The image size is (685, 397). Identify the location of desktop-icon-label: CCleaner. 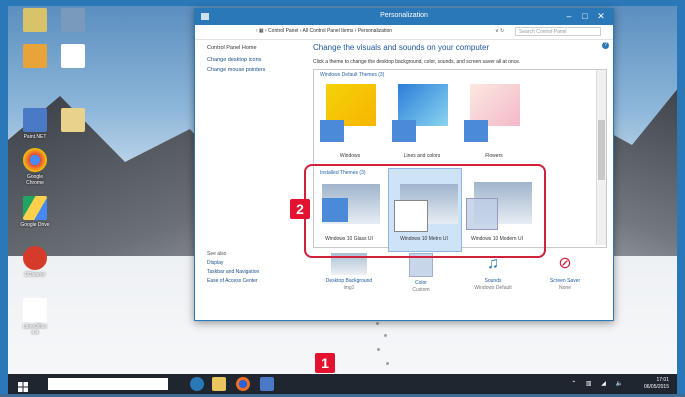
(35, 275).